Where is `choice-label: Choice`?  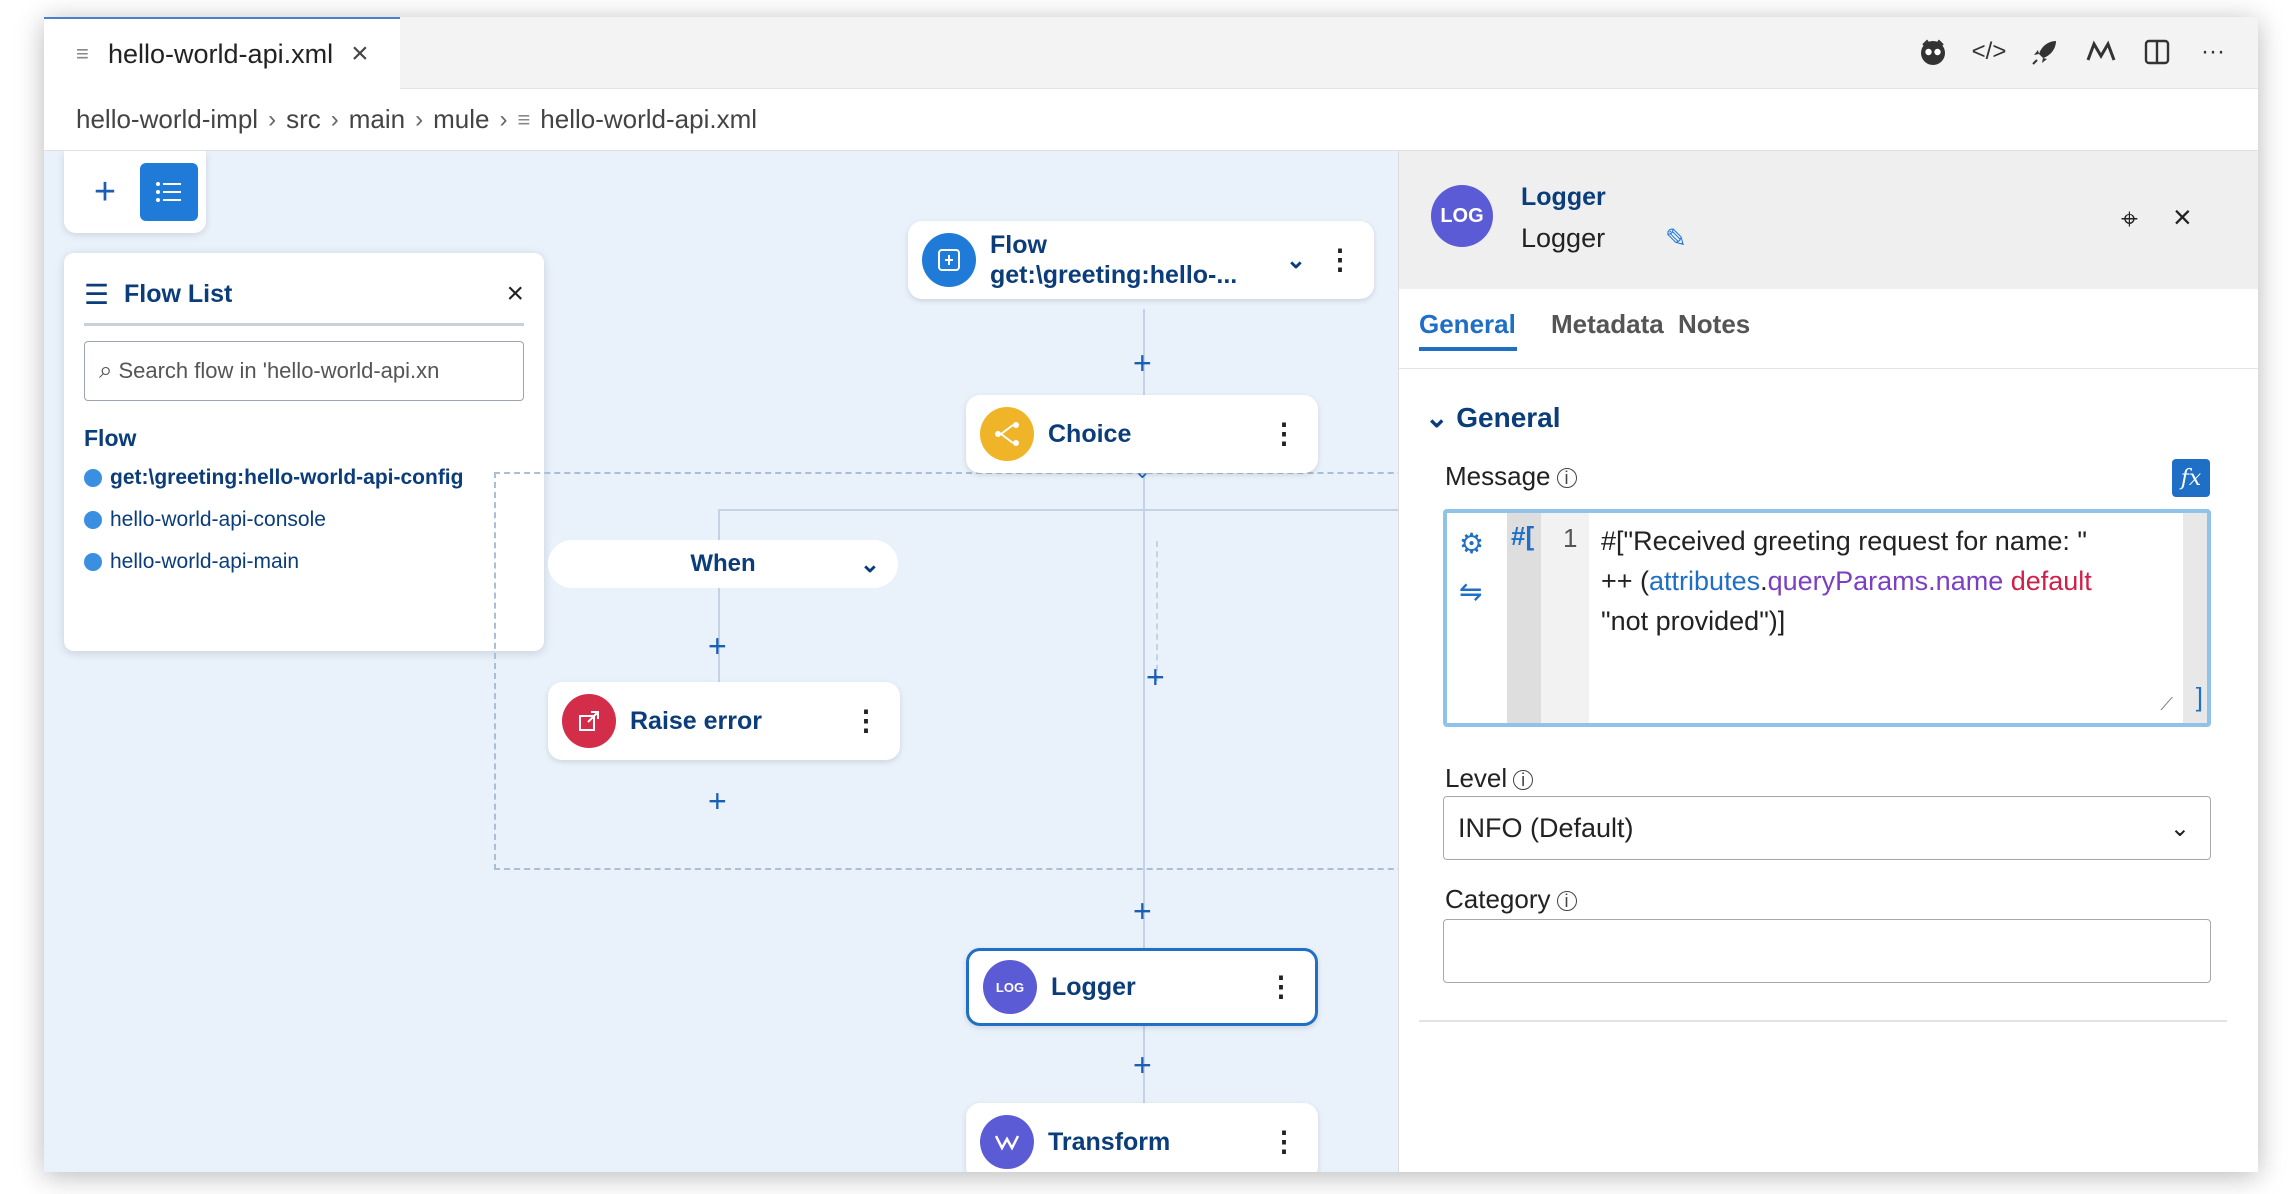
choice-label: Choice is located at coordinates (1090, 433).